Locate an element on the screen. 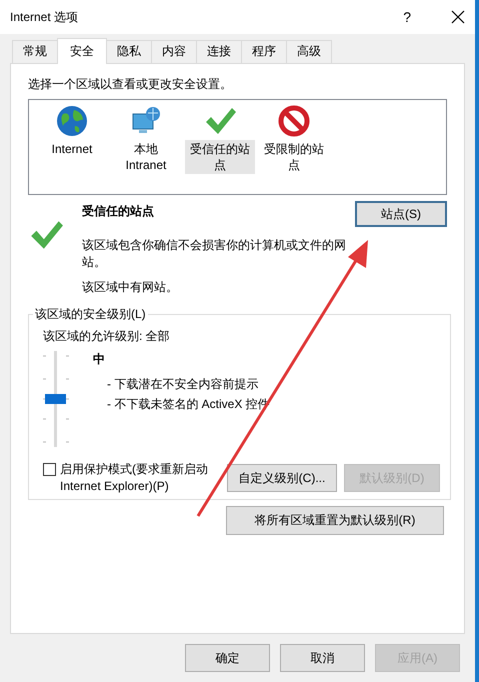  zone-prompt: 选择一个区域以查看或更改安全设置。 is located at coordinates (130, 84).